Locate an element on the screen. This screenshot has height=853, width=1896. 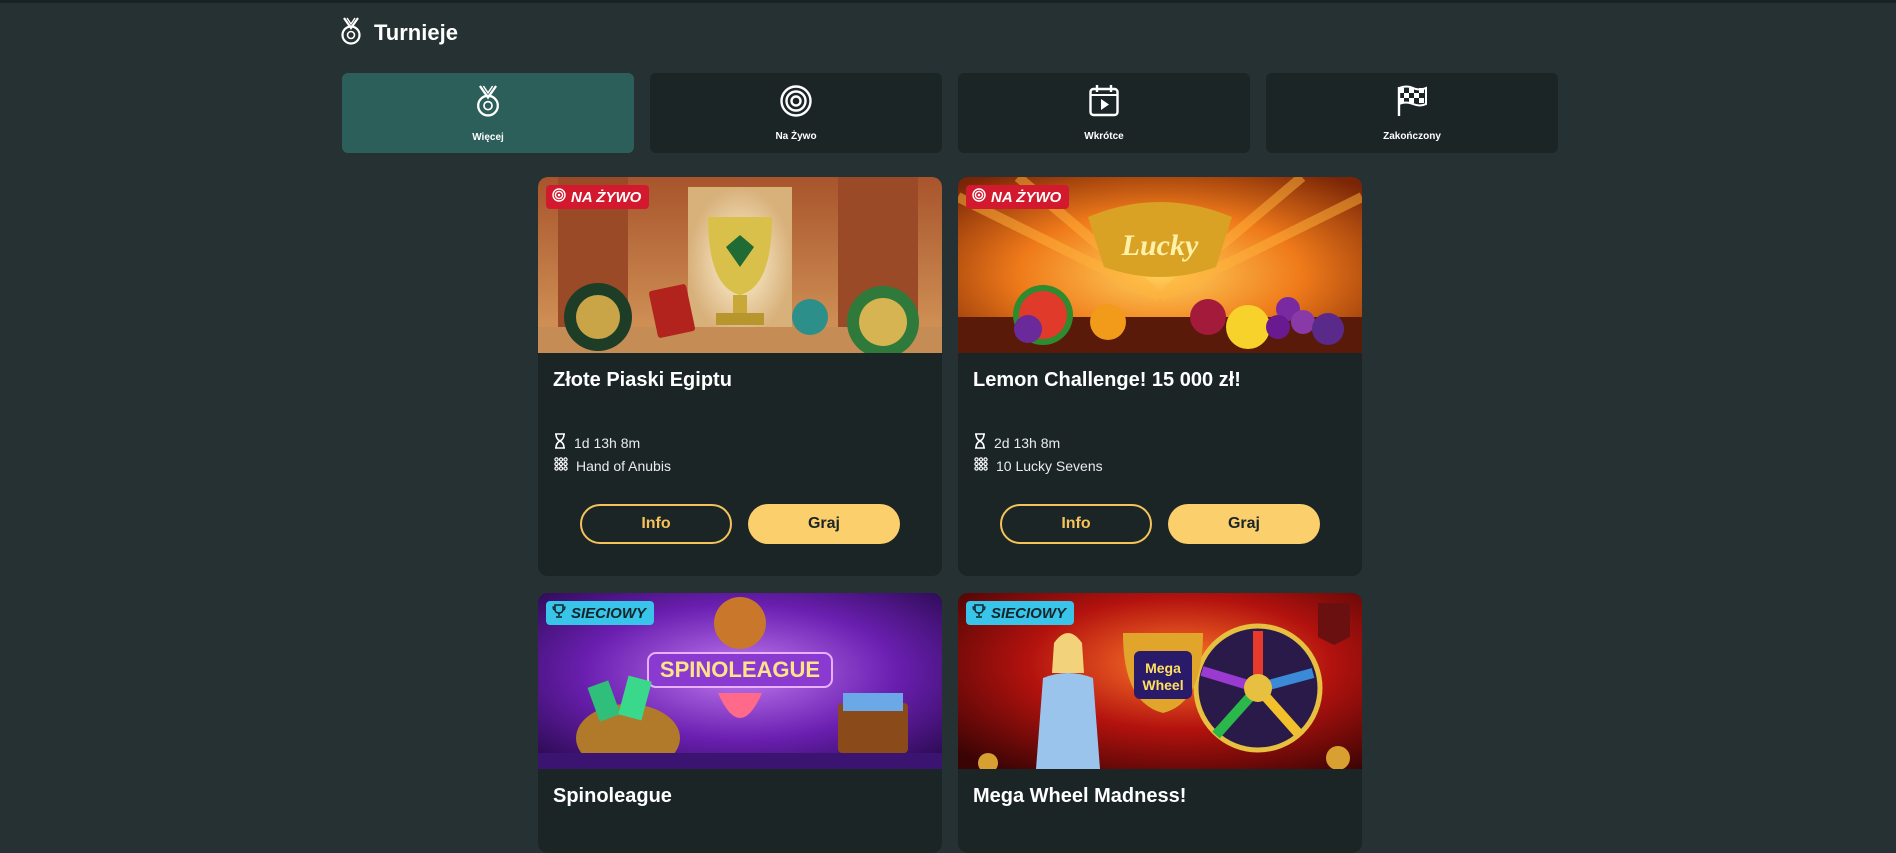
tab-live: Na Żywo is located at coordinates (796, 113).